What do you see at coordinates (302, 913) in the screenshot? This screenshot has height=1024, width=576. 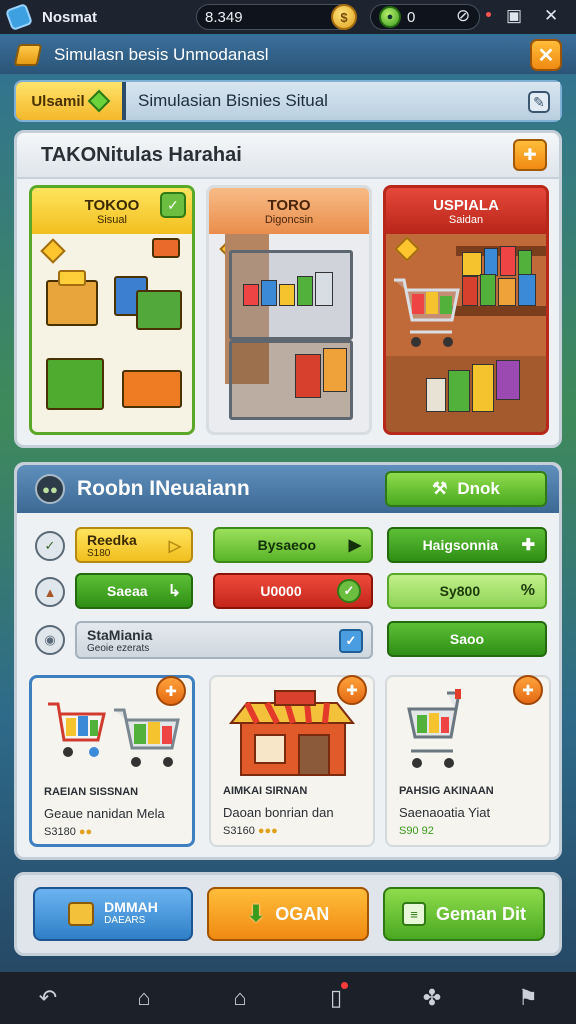 I see `ogan-label: OGAN` at bounding box center [302, 913].